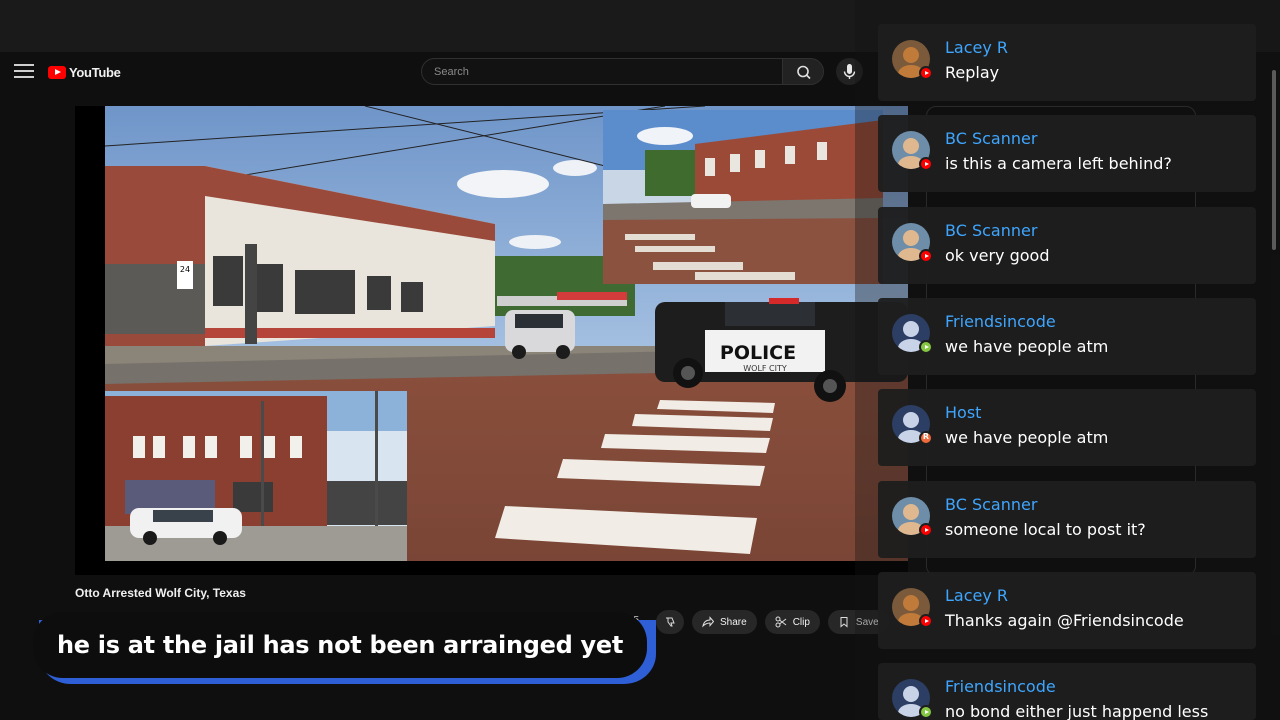  What do you see at coordinates (844, 622) in the screenshot?
I see `bookmark-icon` at bounding box center [844, 622].